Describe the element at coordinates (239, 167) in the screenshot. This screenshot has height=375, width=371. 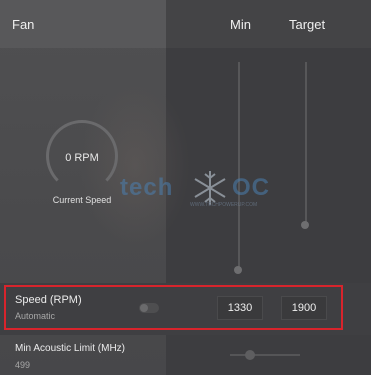
I see `min-slider-track` at that location.